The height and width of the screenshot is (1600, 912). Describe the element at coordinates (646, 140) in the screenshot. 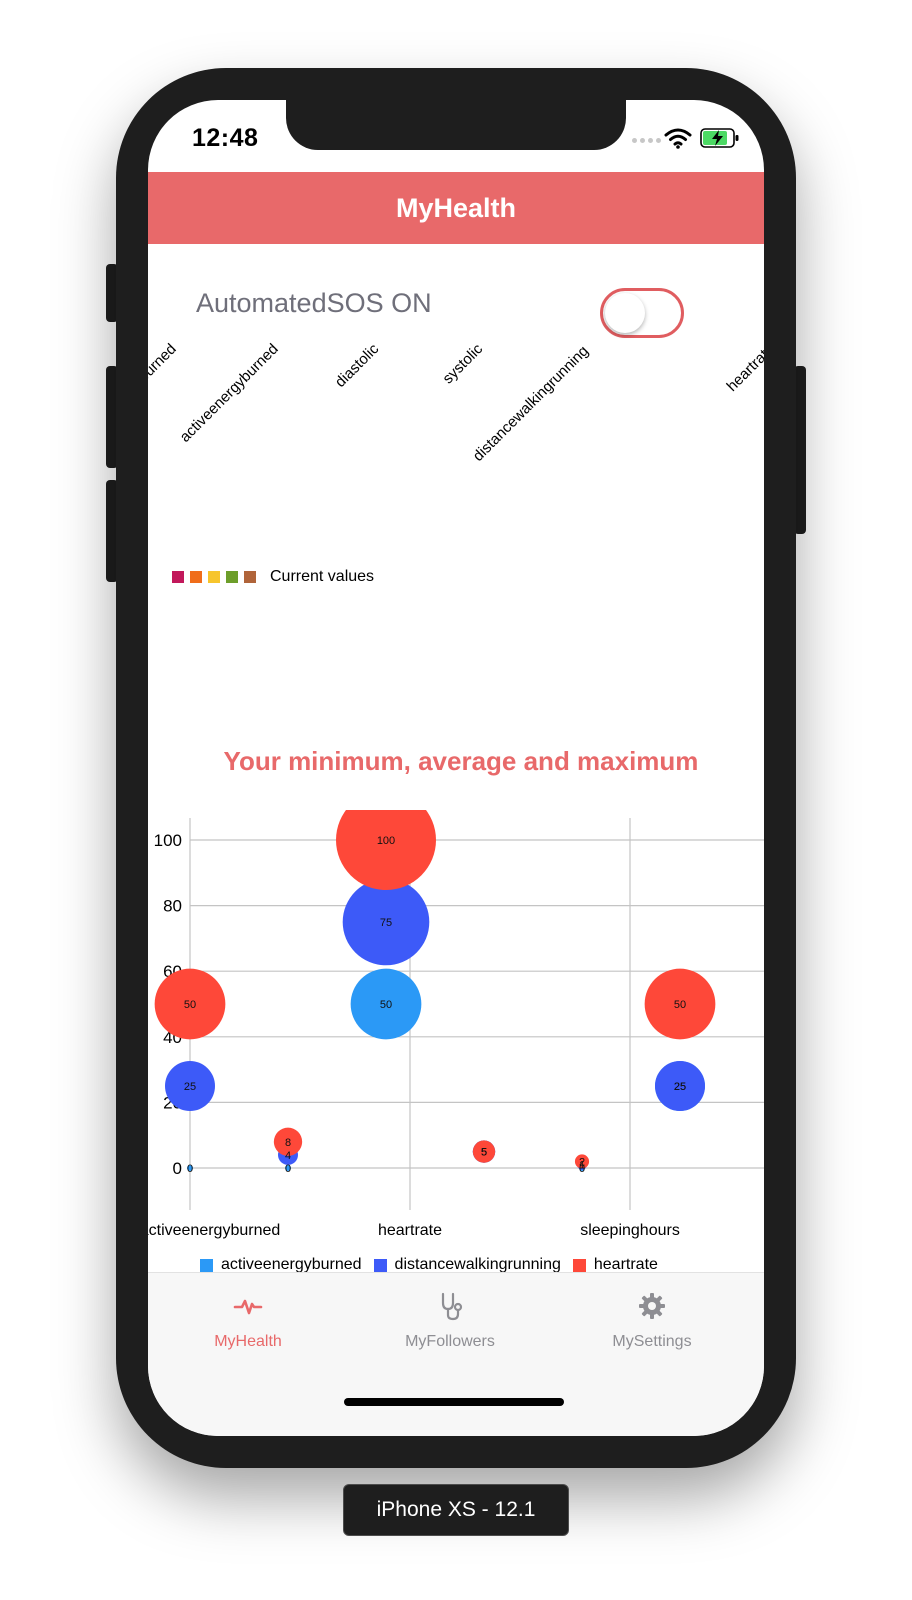

I see `cellular-signal-icon` at that location.